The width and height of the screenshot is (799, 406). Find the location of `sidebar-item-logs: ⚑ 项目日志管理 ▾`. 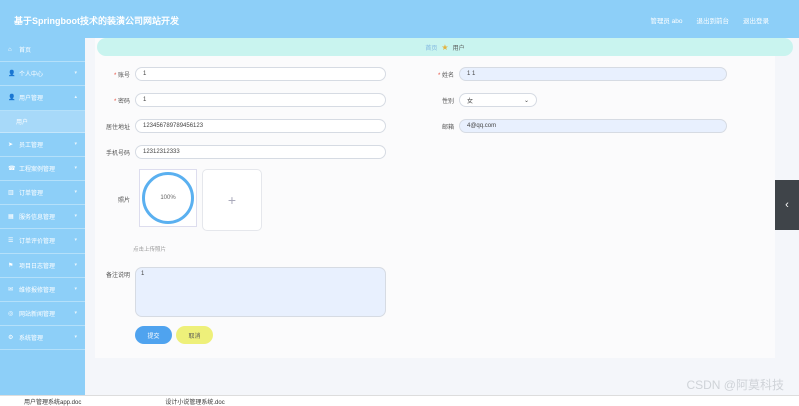

sidebar-item-logs: ⚑ 项目日志管理 ▾ is located at coordinates (42, 266).